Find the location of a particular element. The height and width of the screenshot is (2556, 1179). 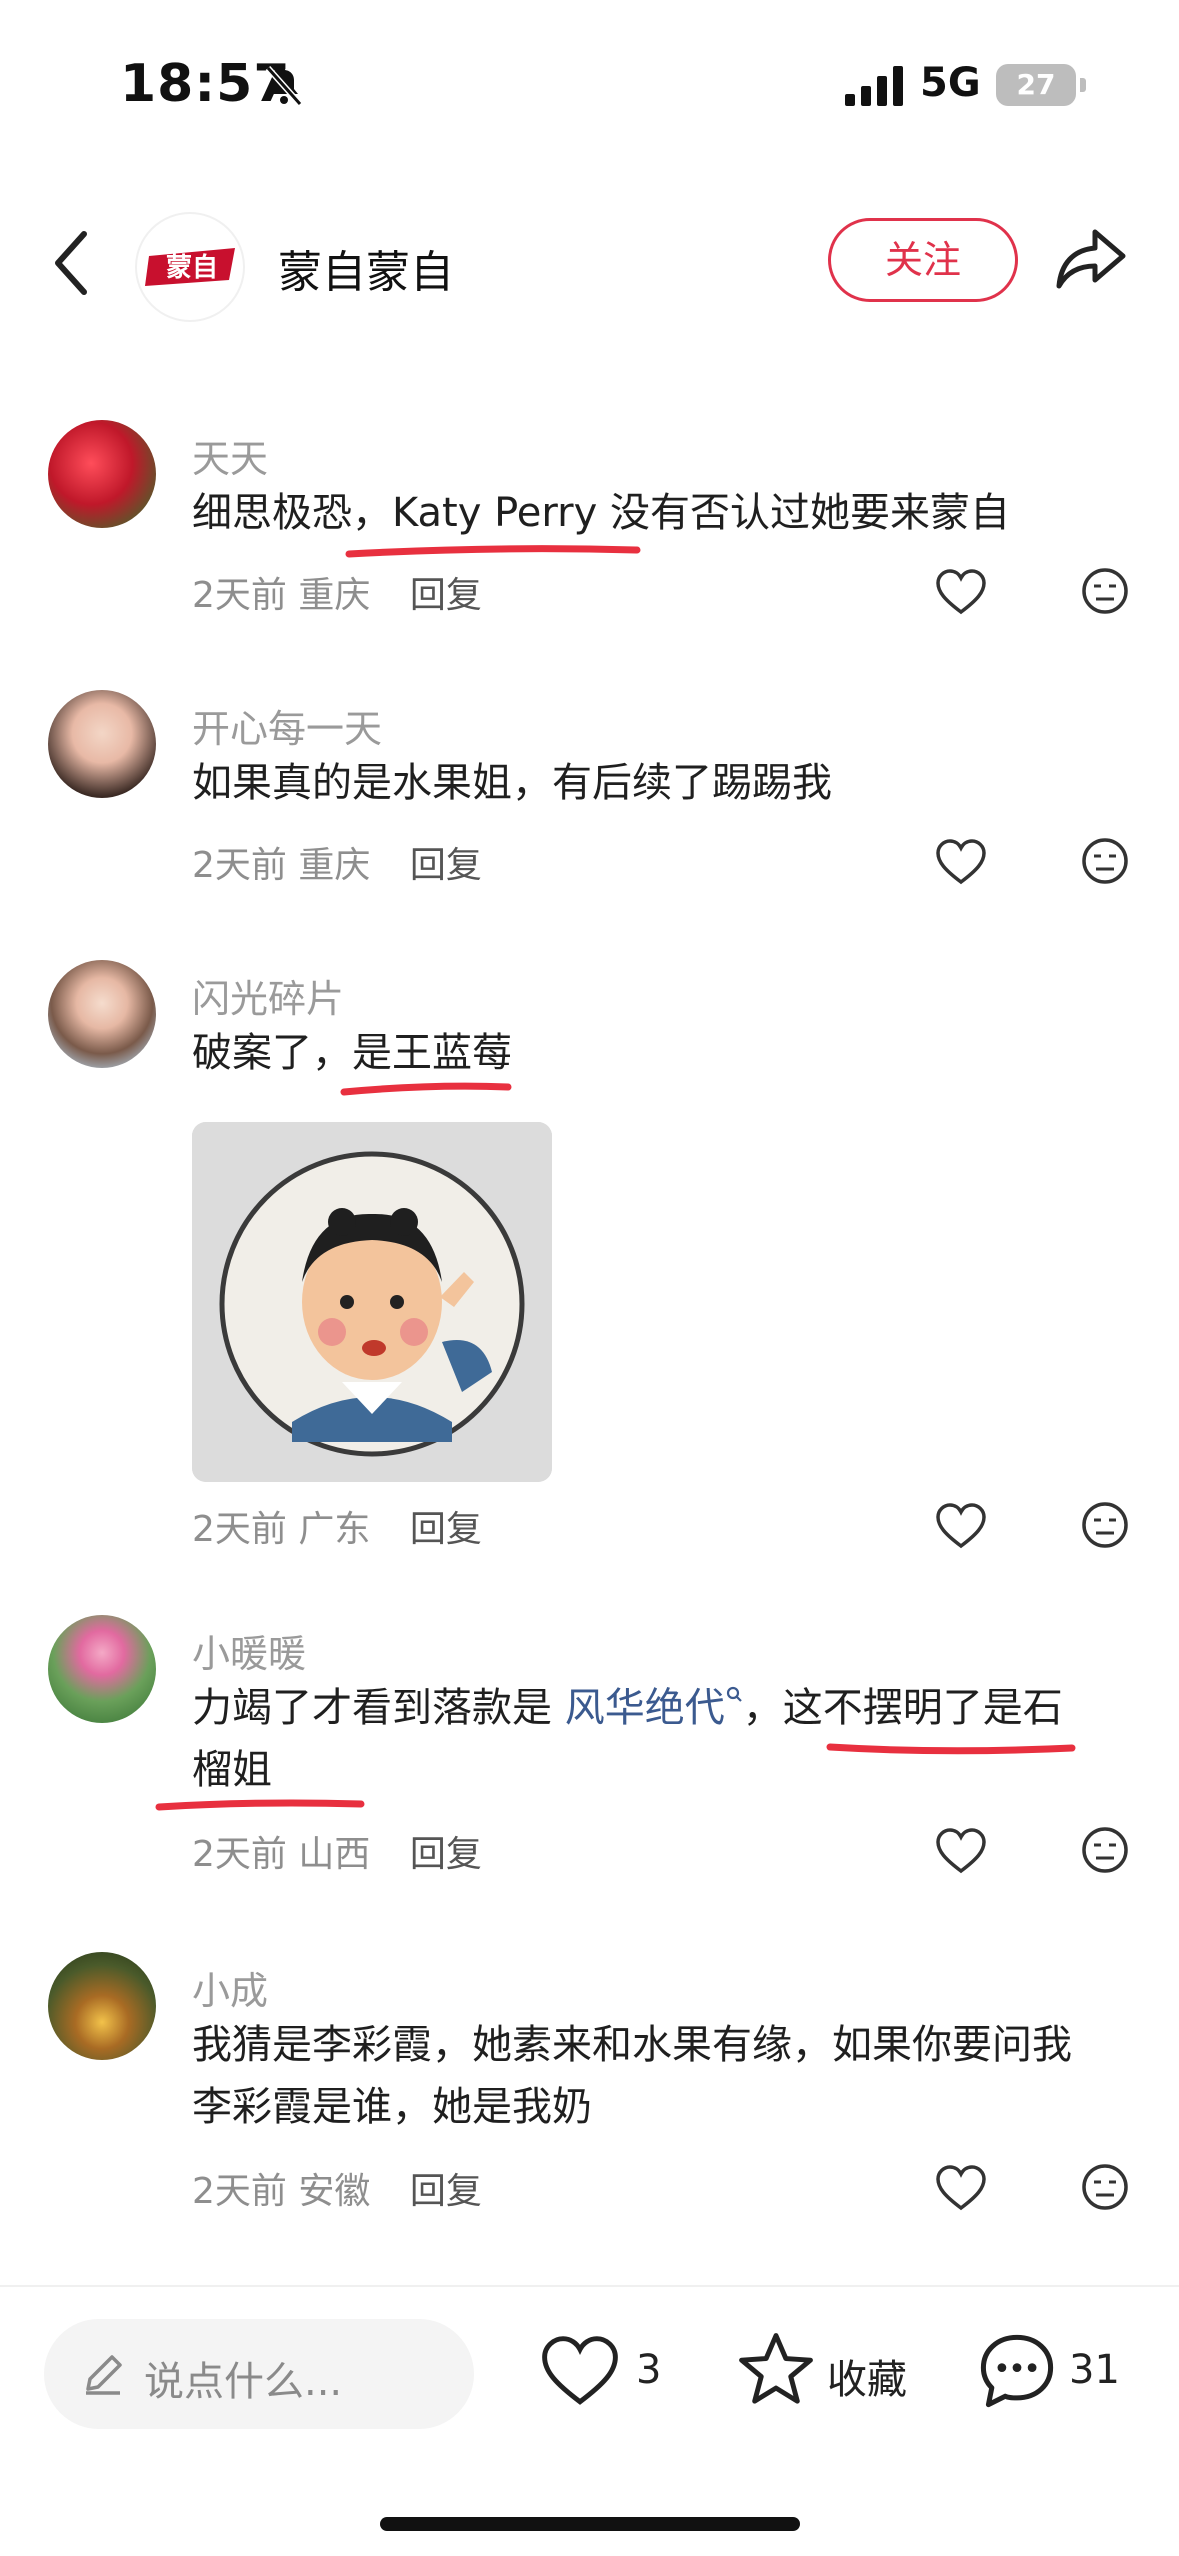

comment-text: 破案了，是王蓝莓 is located at coordinates (352, 1053).